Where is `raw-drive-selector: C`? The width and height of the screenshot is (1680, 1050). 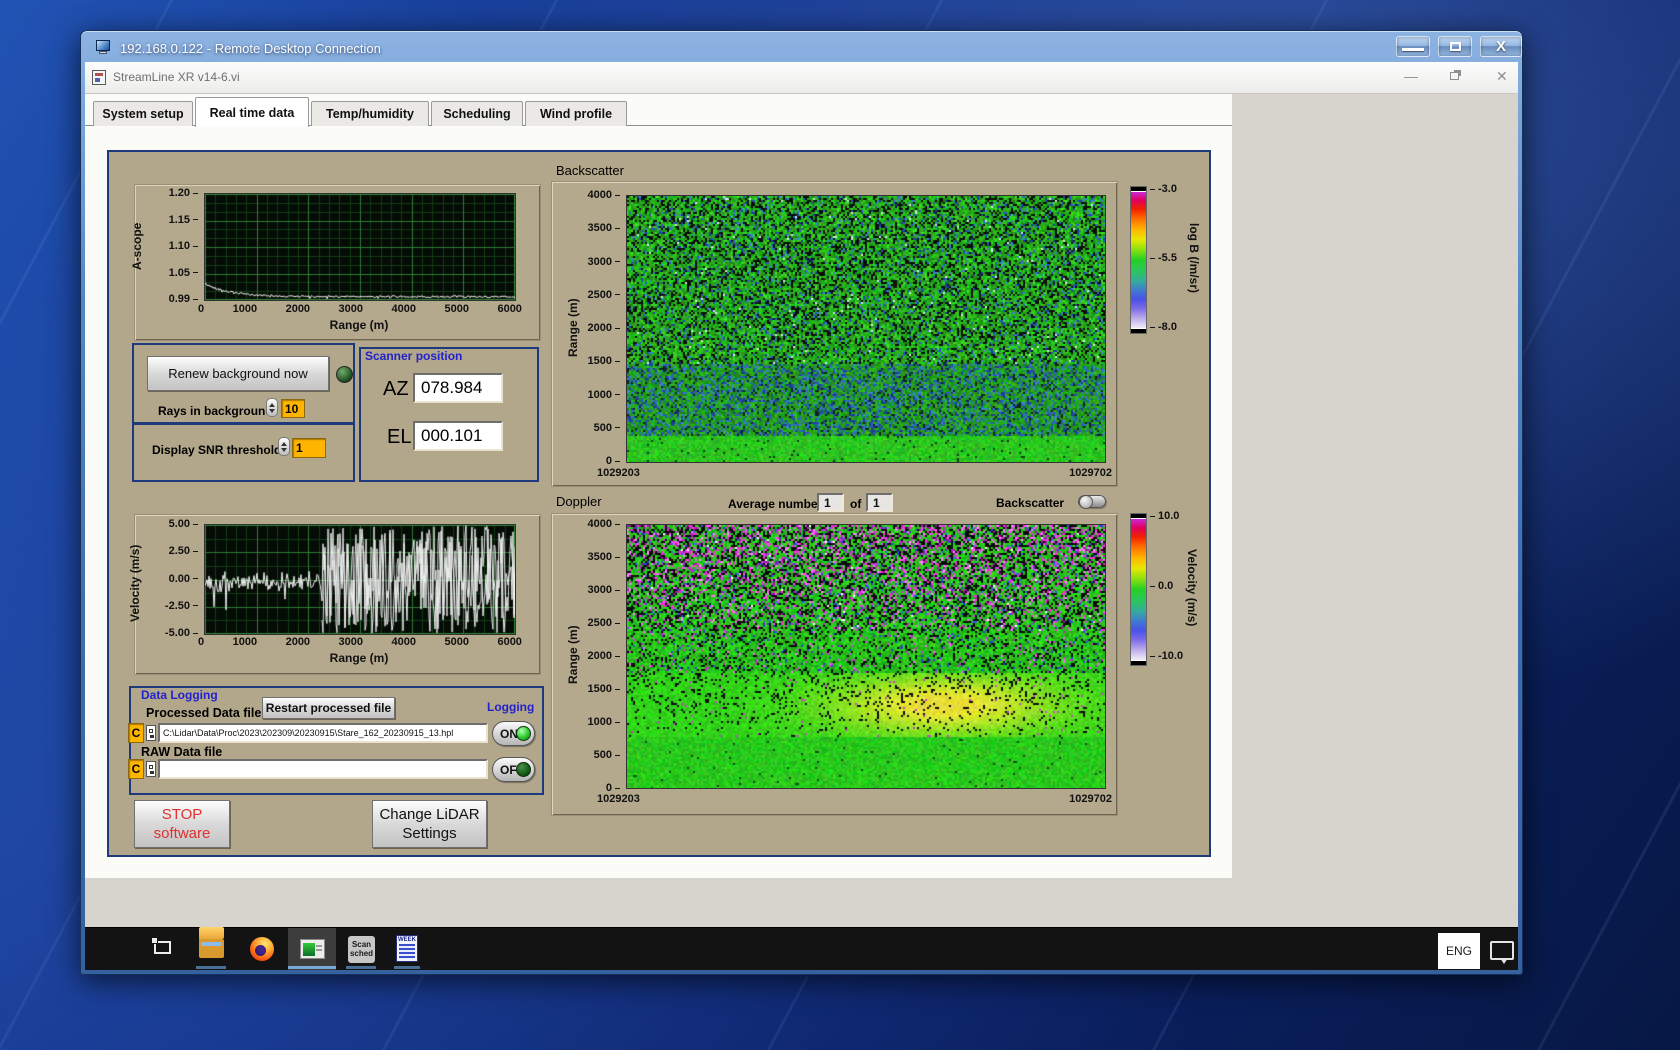
raw-drive-selector: C is located at coordinates (136, 769).